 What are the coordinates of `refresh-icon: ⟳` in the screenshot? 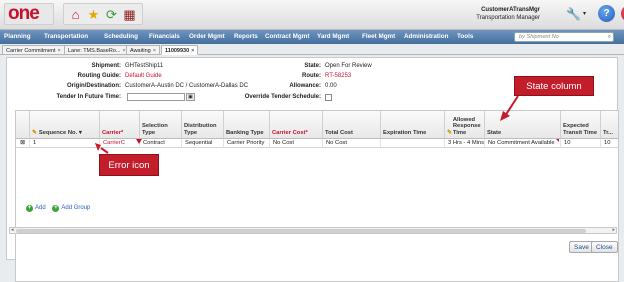 It's located at (111, 14).